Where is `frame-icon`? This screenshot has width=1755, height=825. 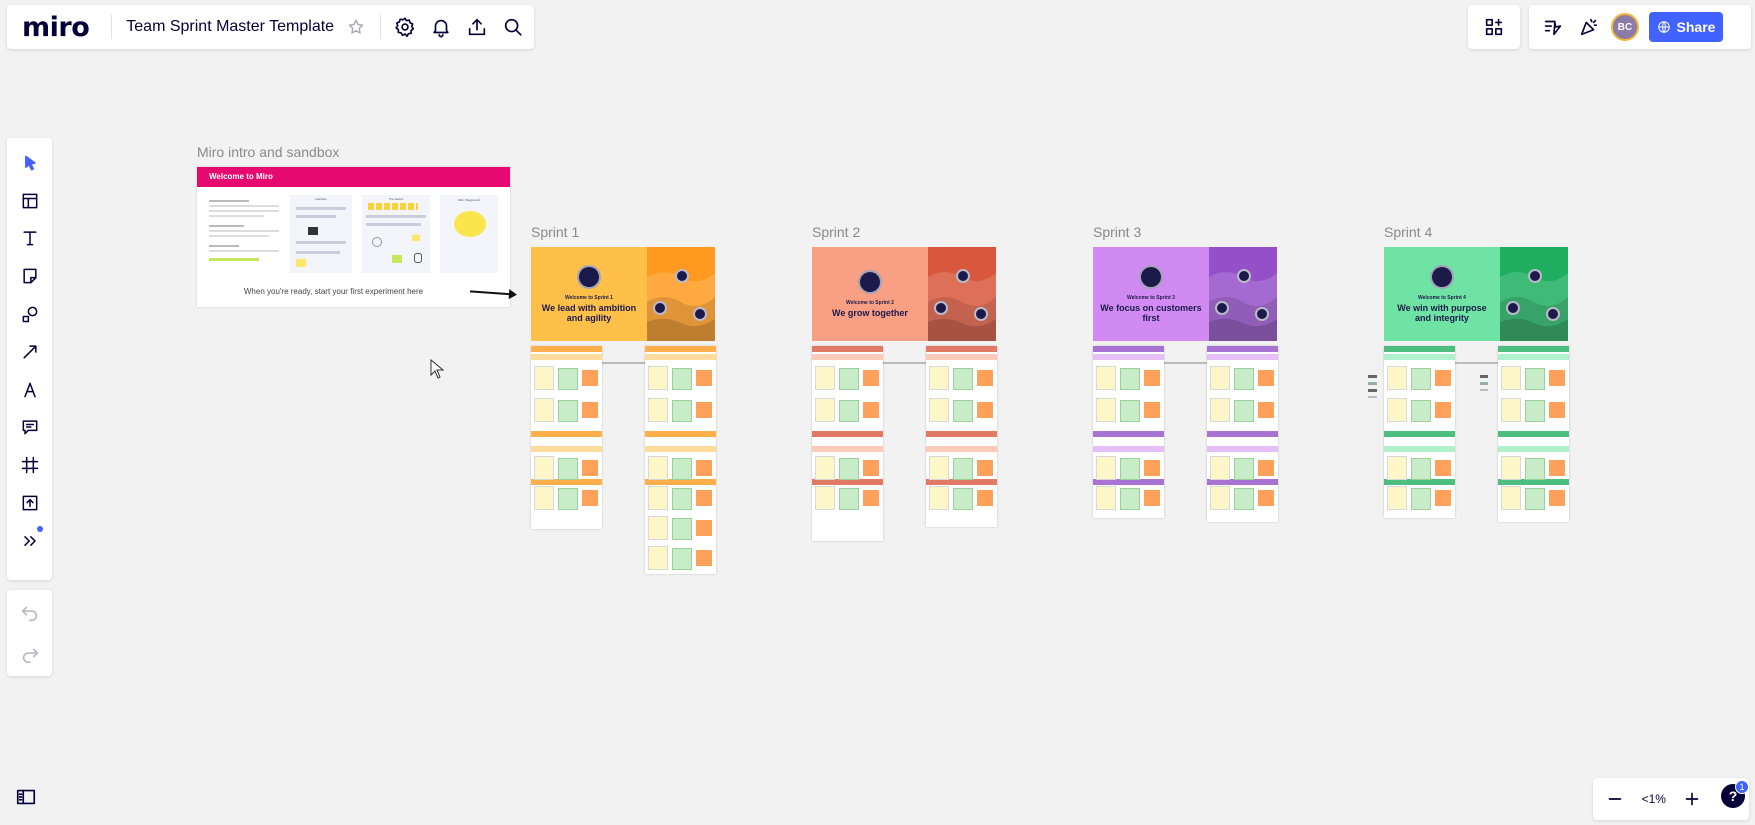
frame-icon is located at coordinates (30, 465).